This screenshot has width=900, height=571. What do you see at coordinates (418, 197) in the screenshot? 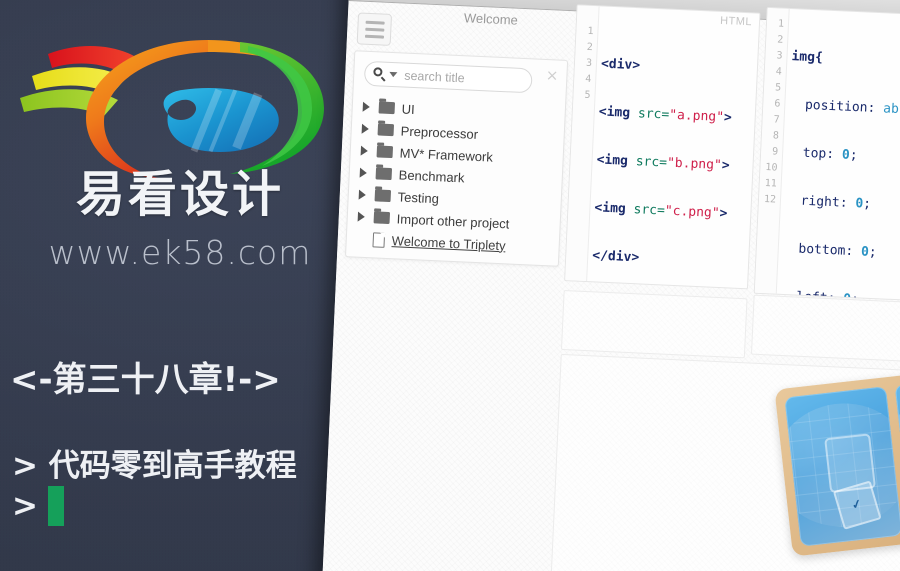
I see `tree-item-label: Testing` at bounding box center [418, 197].